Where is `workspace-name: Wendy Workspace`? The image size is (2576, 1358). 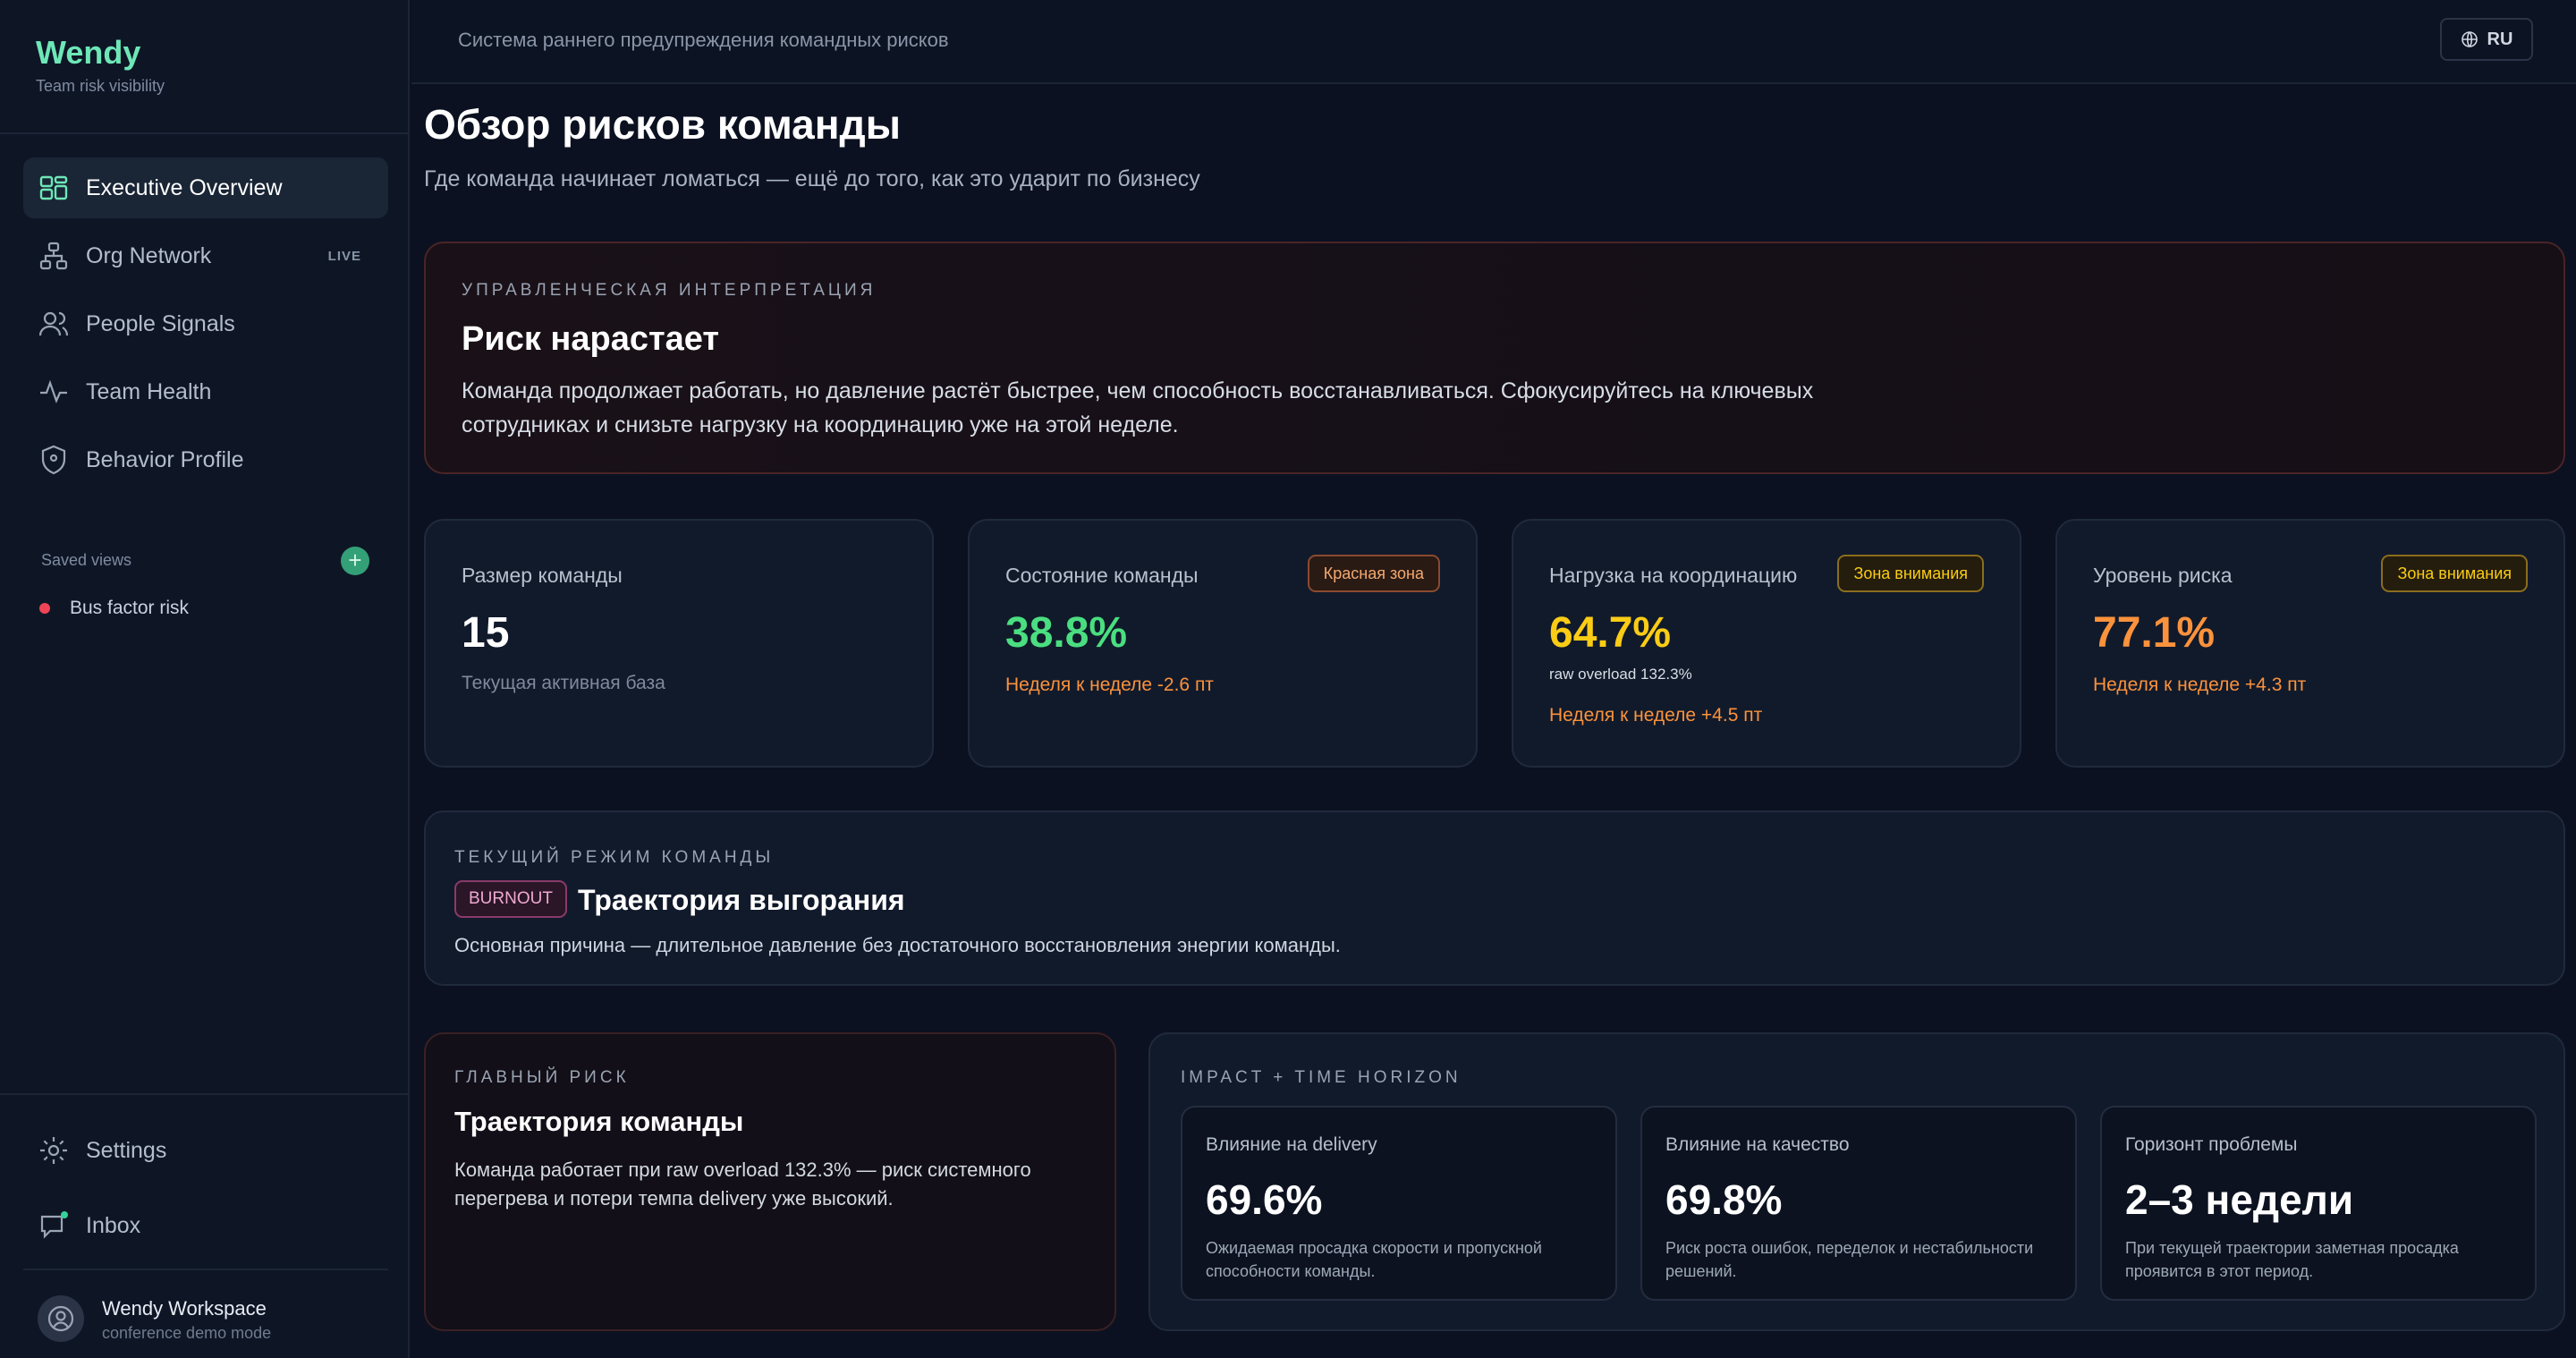 workspace-name: Wendy Workspace is located at coordinates (184, 1308).